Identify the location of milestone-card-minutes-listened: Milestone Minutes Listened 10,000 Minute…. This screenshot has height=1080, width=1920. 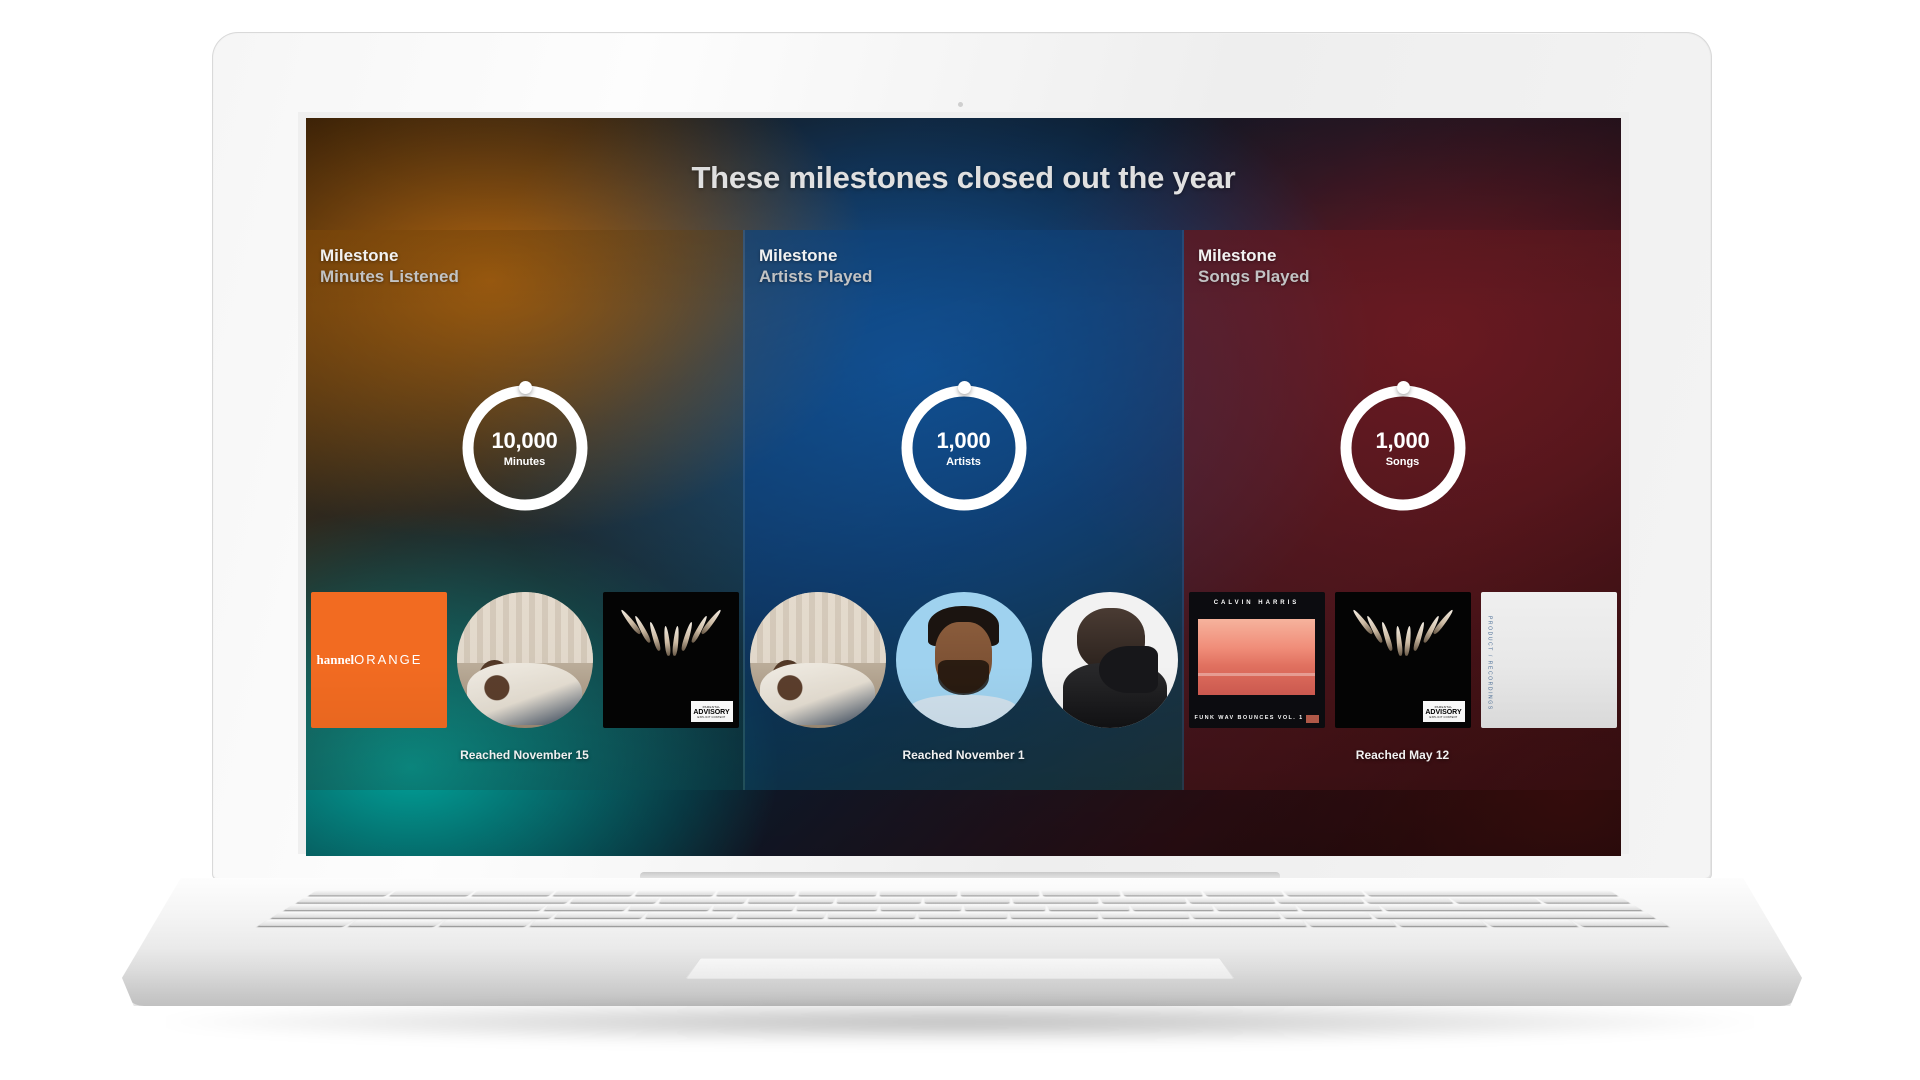
(524, 510).